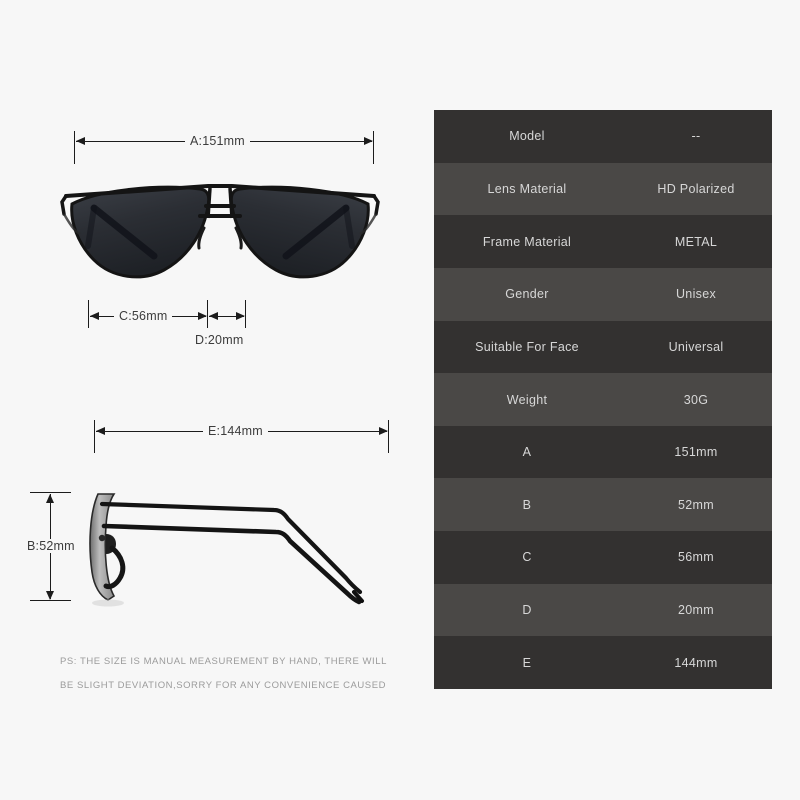  What do you see at coordinates (603, 241) in the screenshot?
I see `spec-row: Frame Material METAL` at bounding box center [603, 241].